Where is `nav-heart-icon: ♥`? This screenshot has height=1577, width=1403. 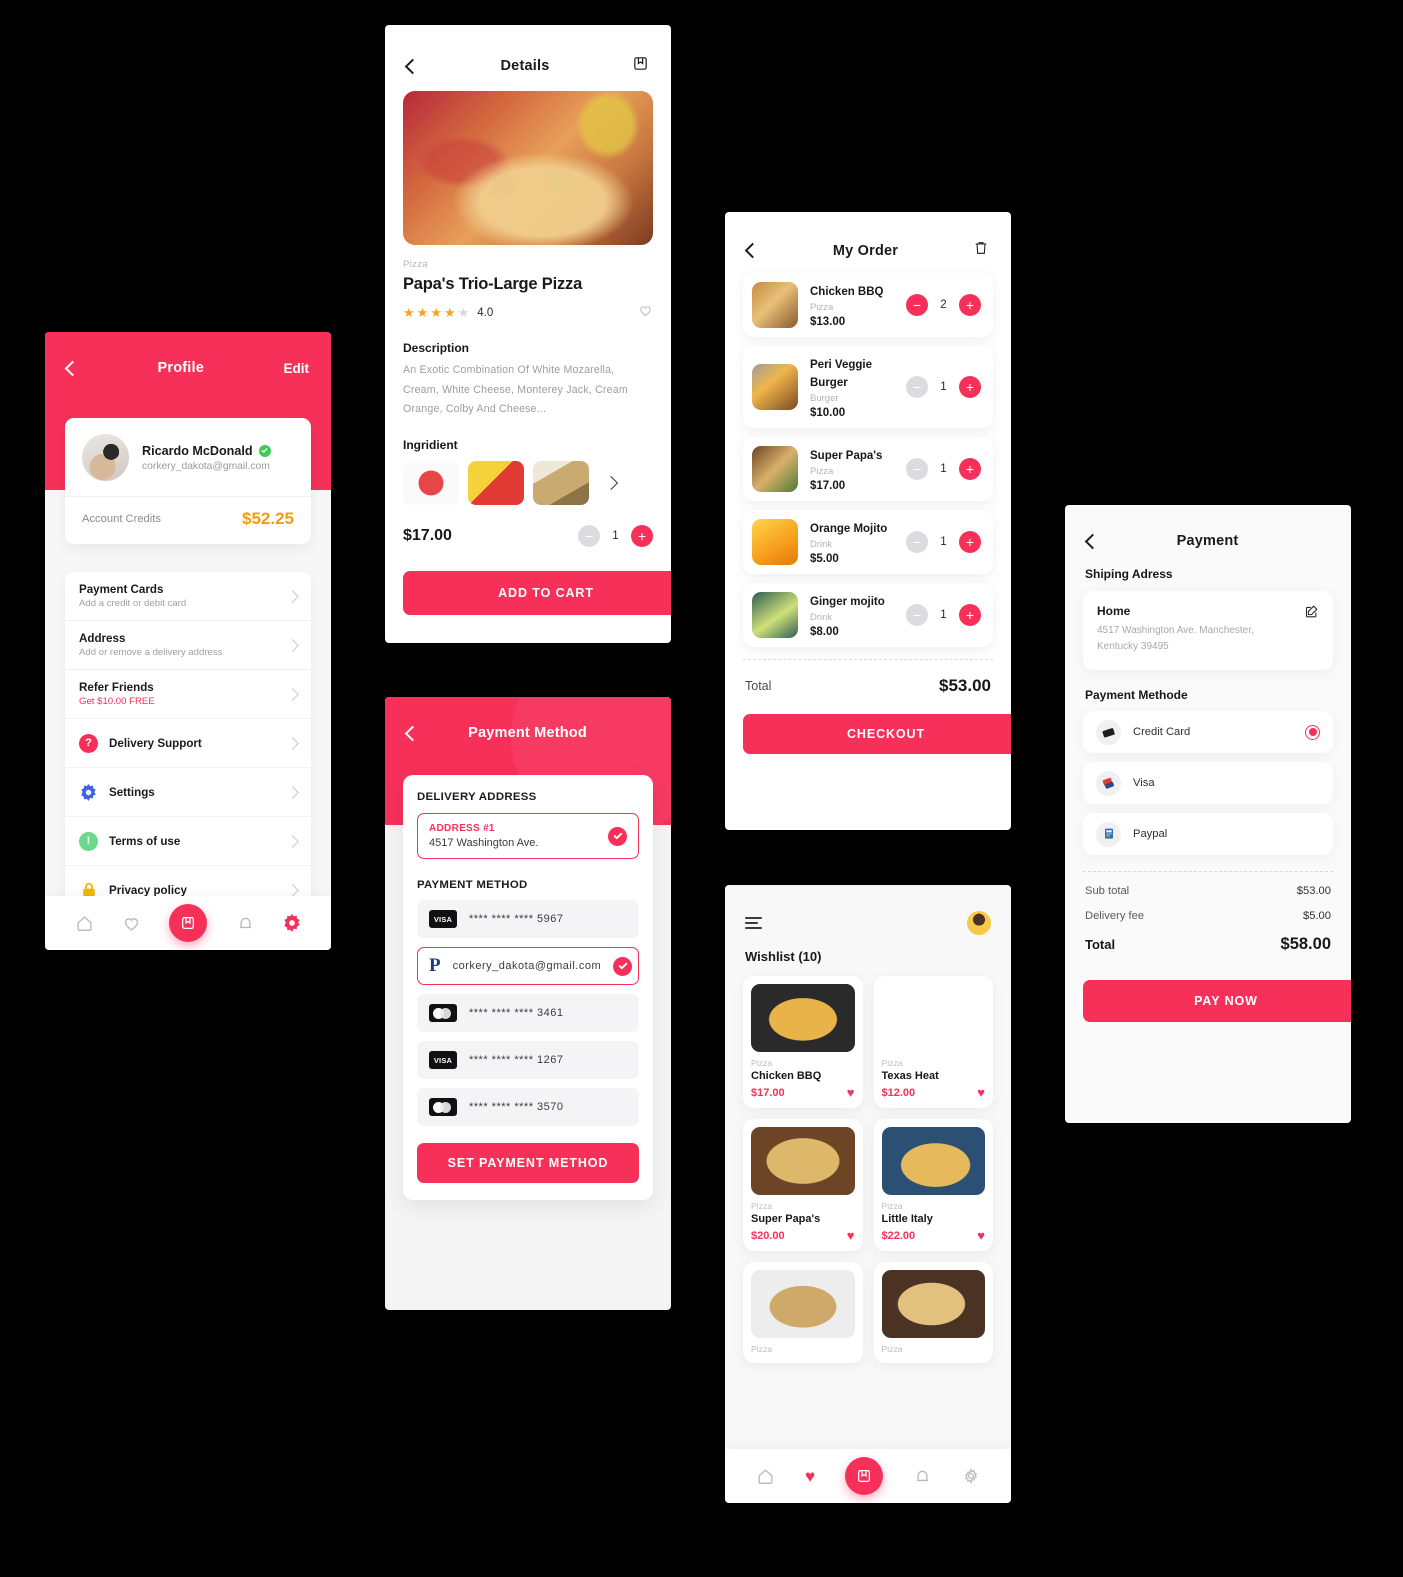 nav-heart-icon: ♥ is located at coordinates (810, 1476).